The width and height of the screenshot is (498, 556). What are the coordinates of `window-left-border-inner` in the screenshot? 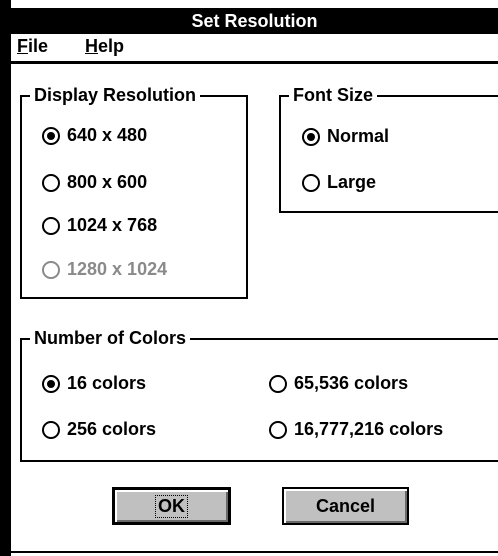 It's located at (13, 278).